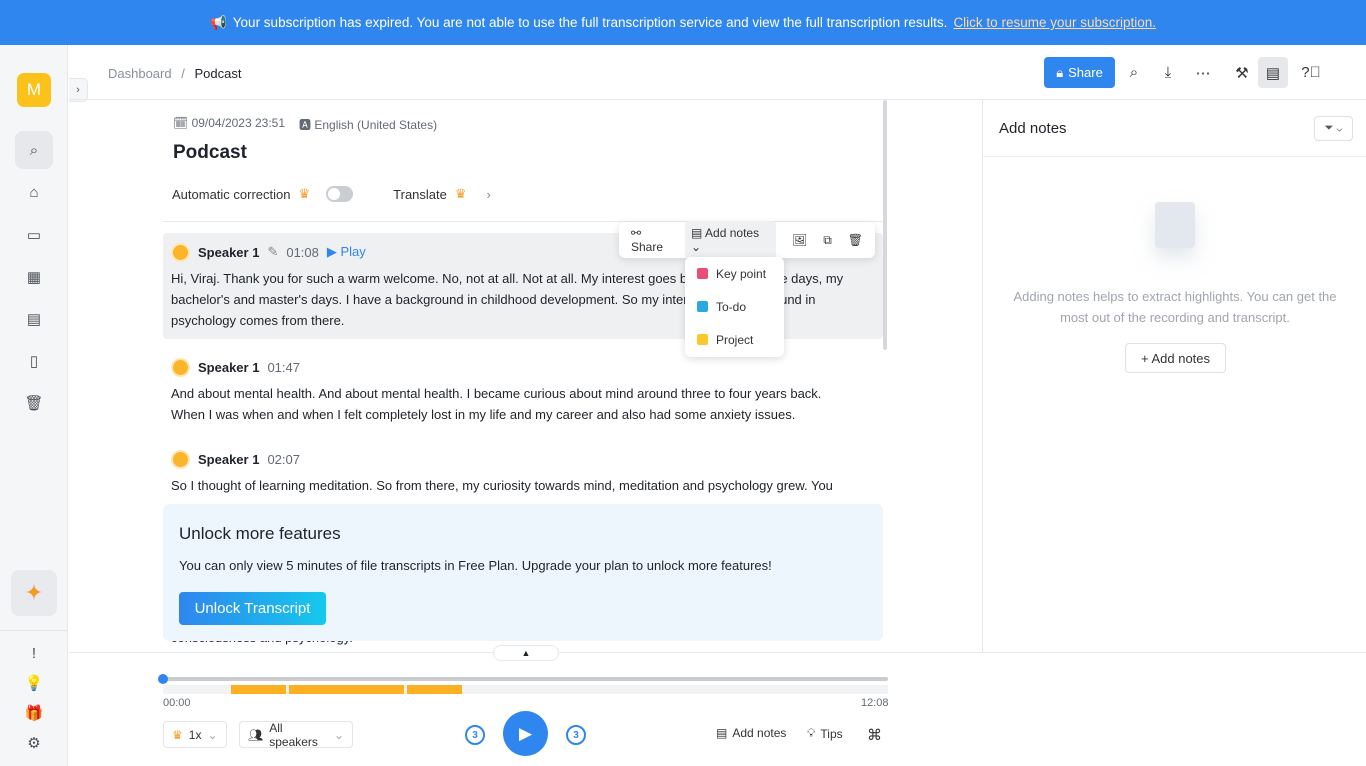  Describe the element at coordinates (525, 733) in the screenshot. I see `play-button: ▶` at that location.